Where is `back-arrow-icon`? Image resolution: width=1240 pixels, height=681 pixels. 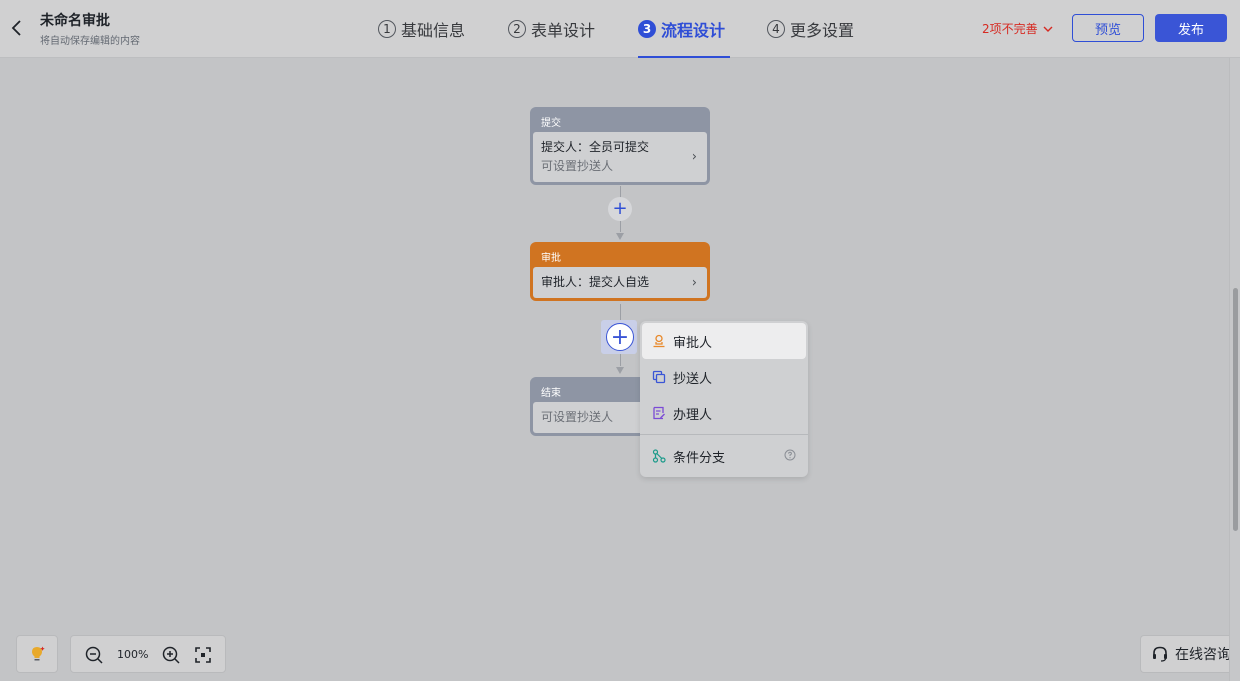 back-arrow-icon is located at coordinates (17, 28).